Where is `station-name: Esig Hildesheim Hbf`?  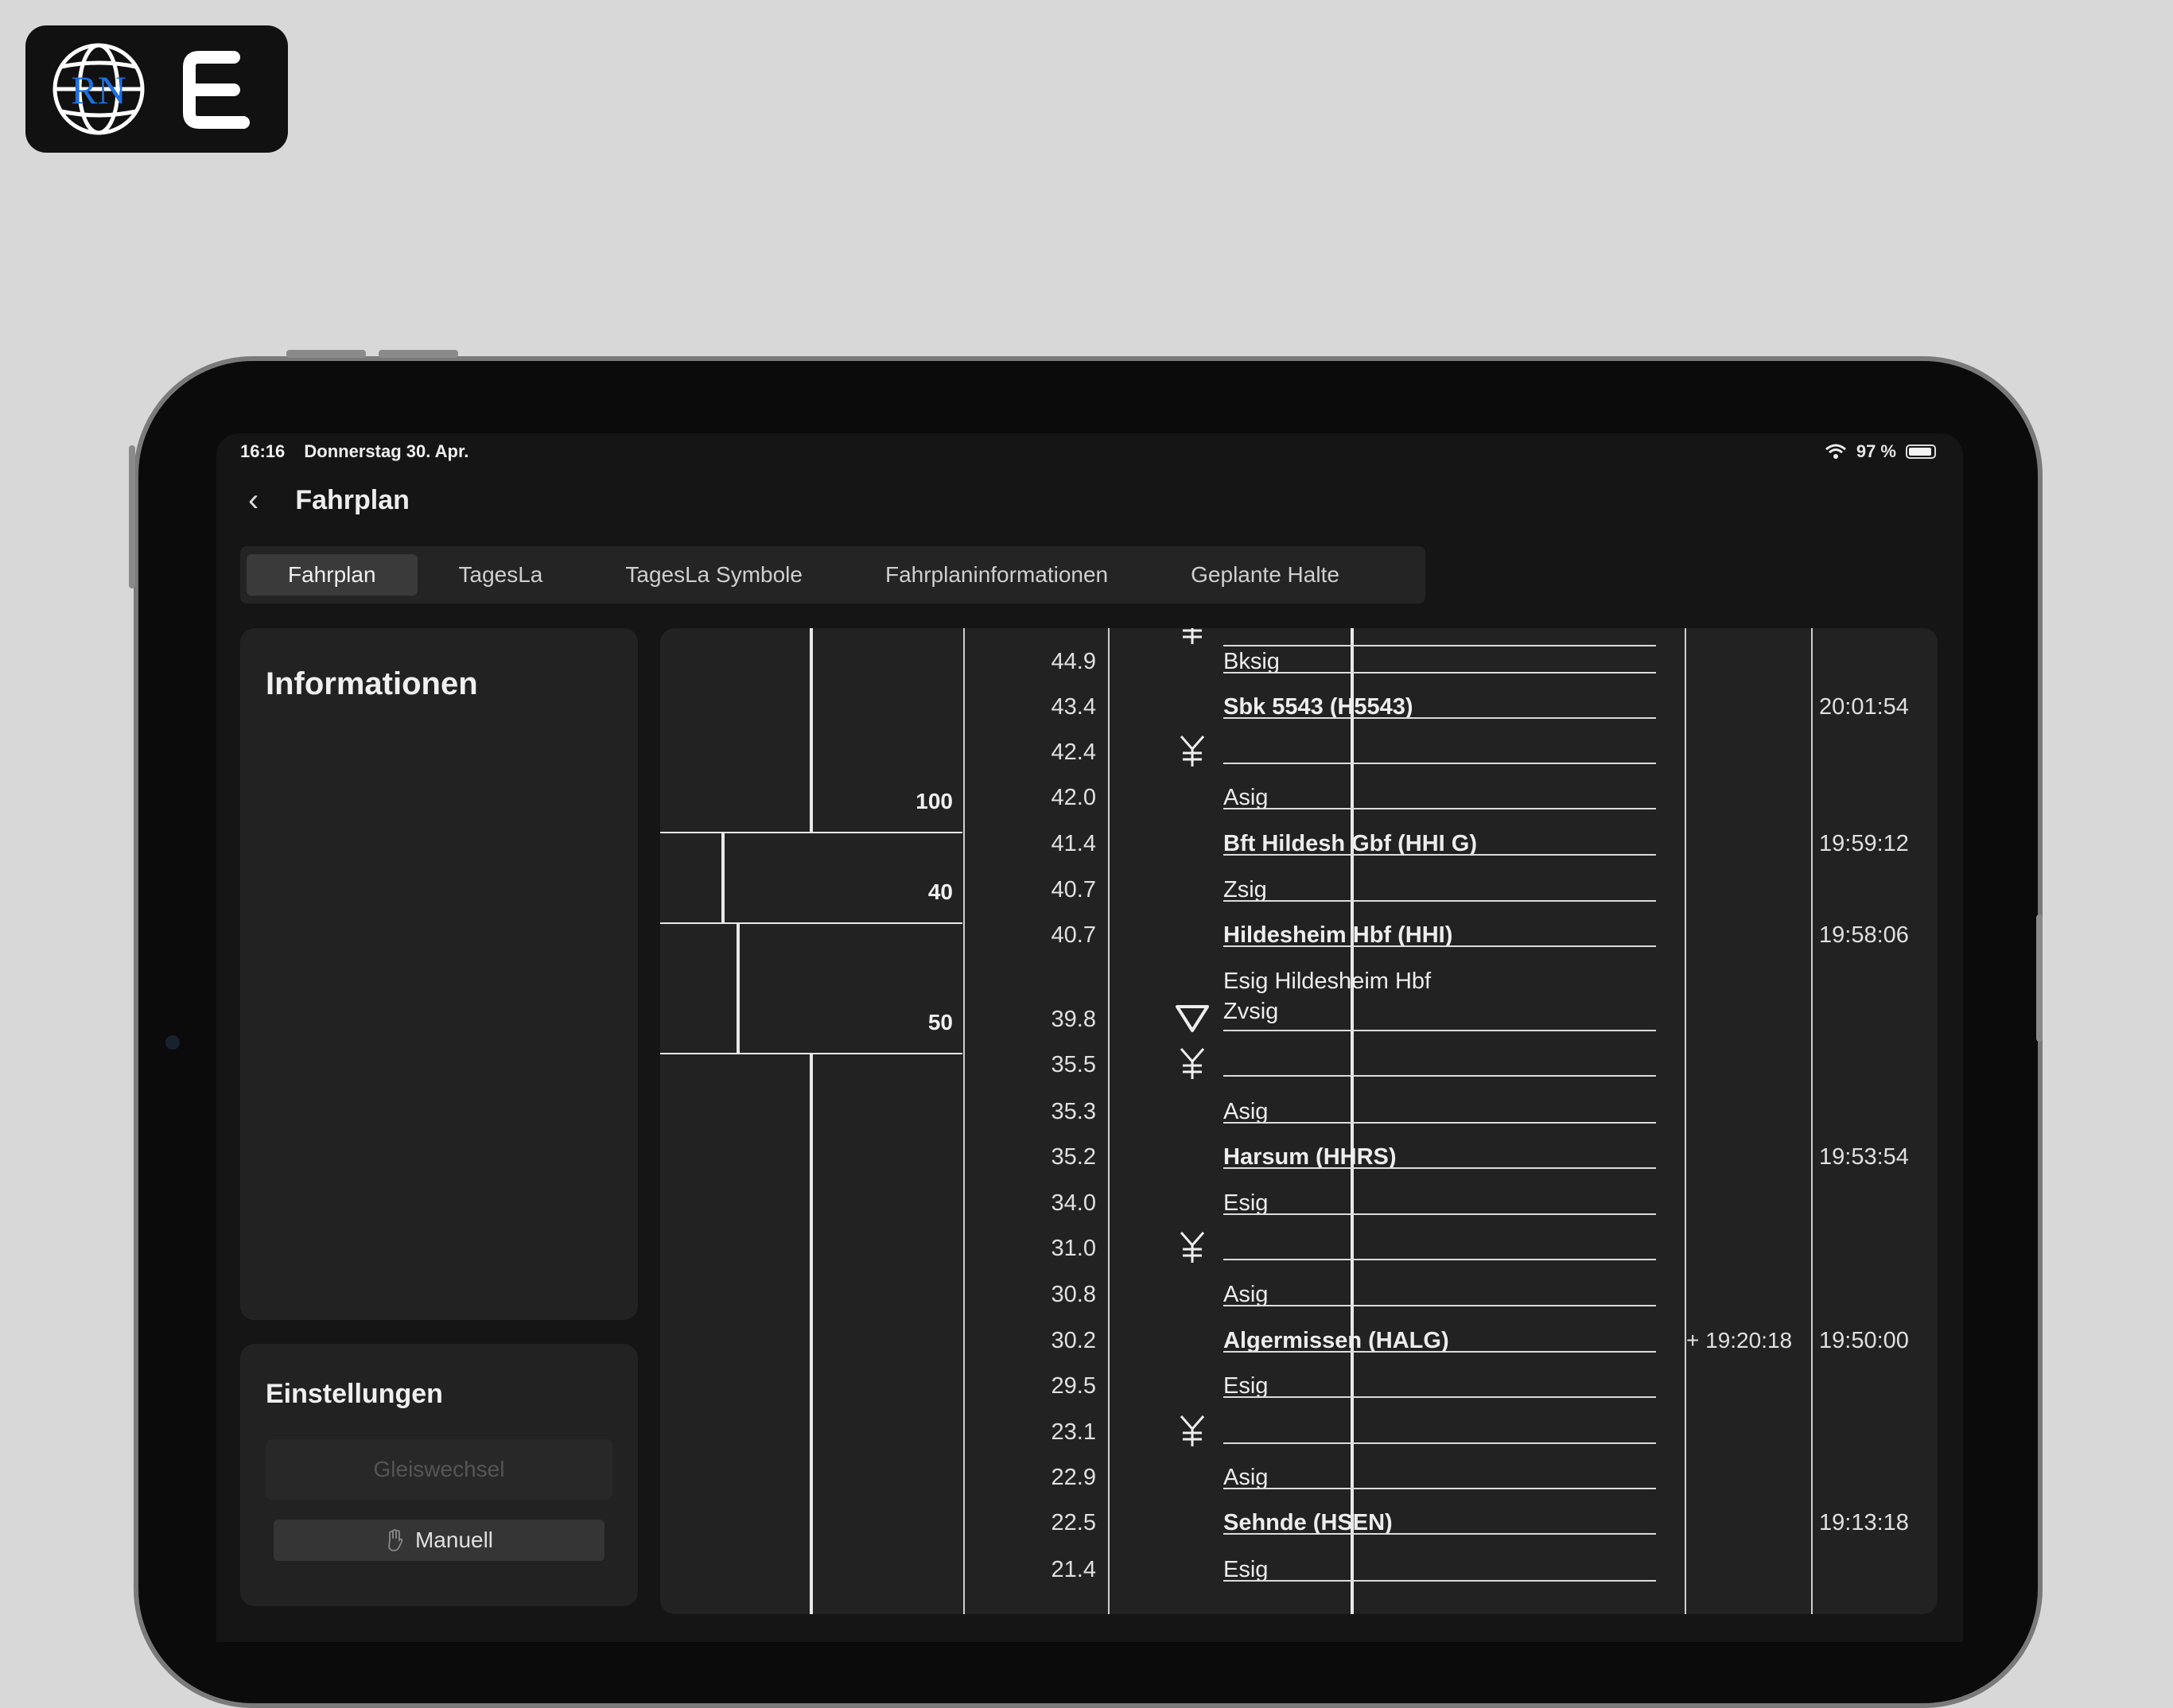
station-name: Esig Hildesheim Hbf is located at coordinates (1327, 982).